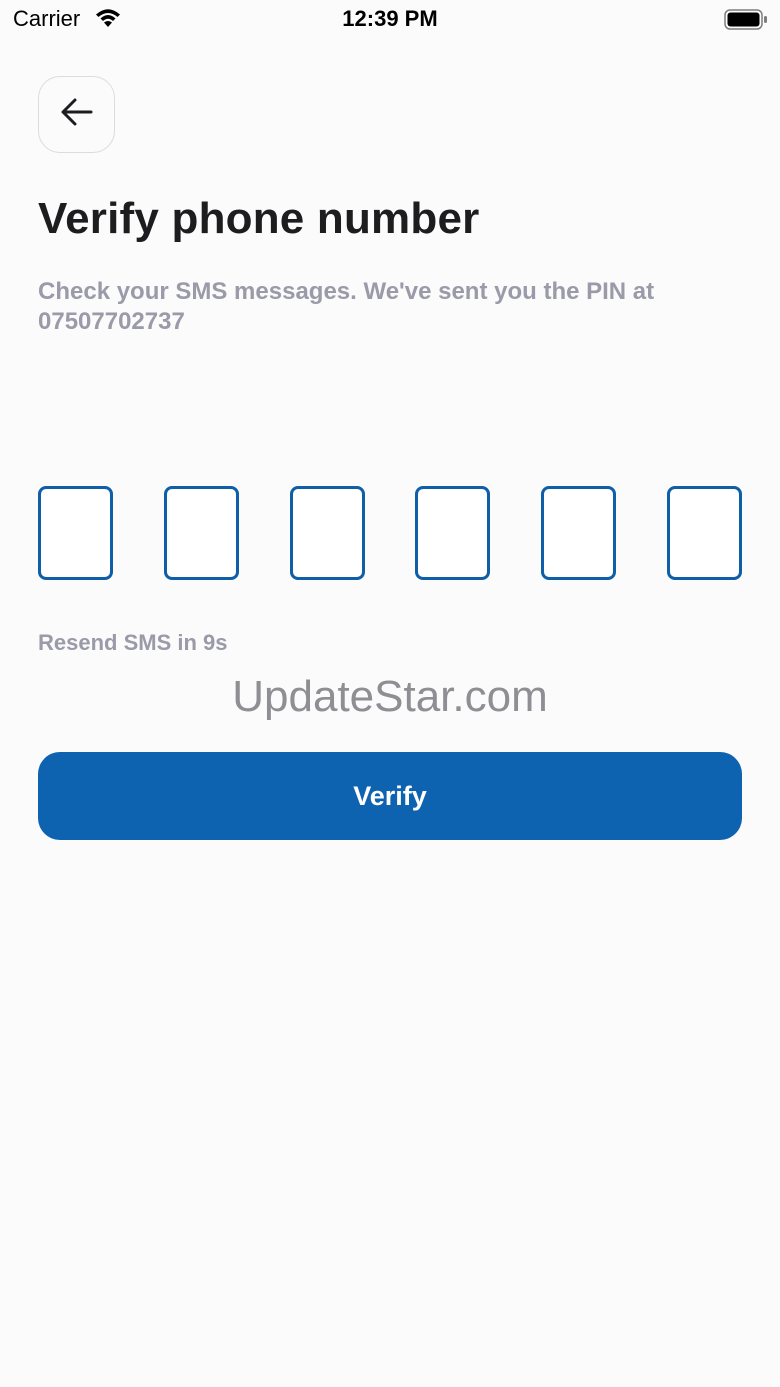  What do you see at coordinates (390, 533) in the screenshot?
I see `pin-input-group` at bounding box center [390, 533].